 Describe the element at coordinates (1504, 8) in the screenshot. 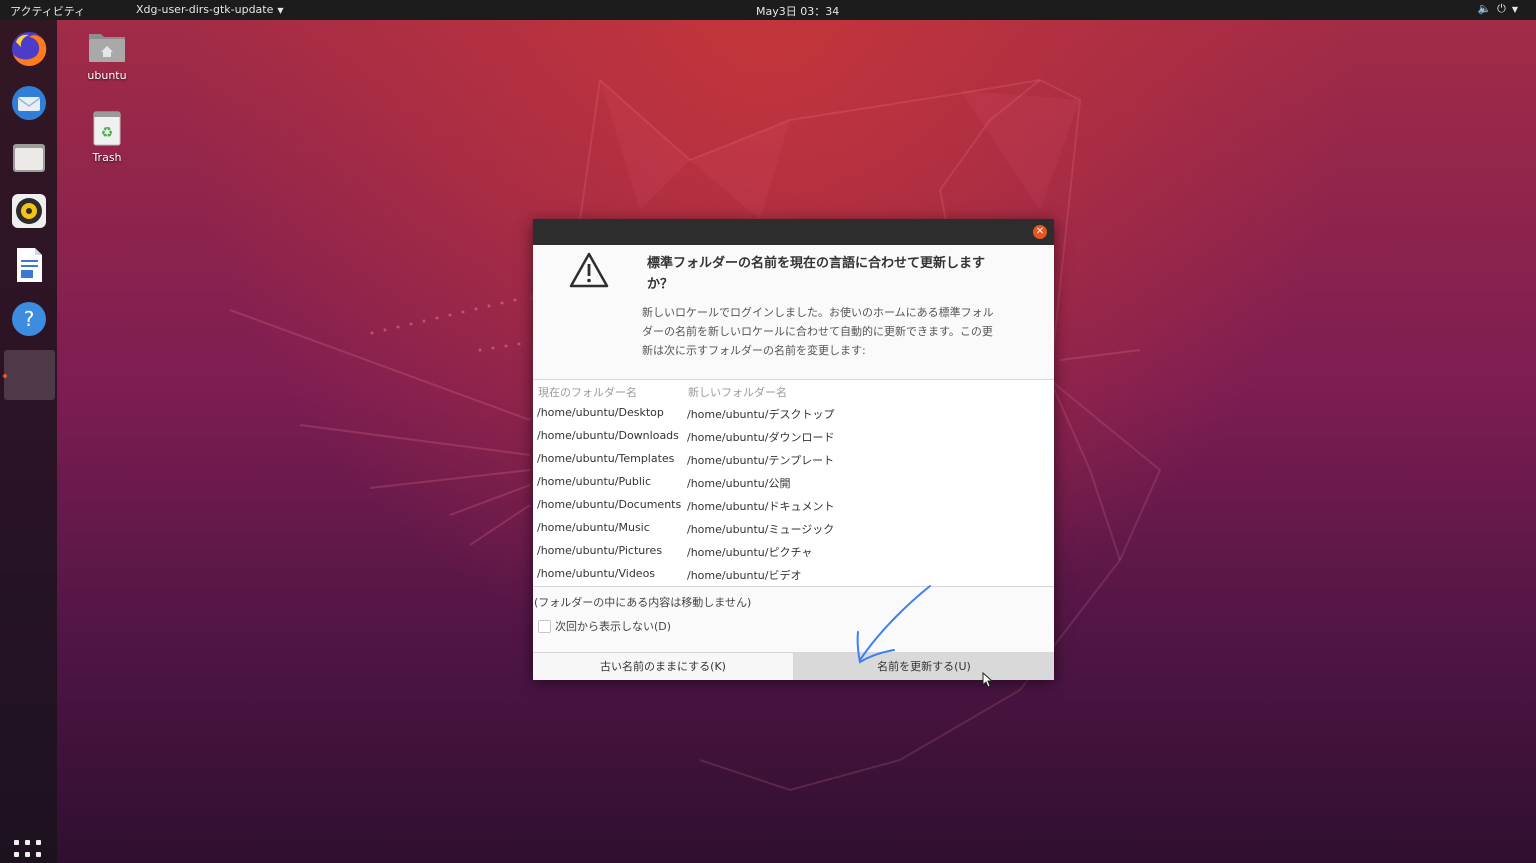

I see `power-icon: ⏻` at that location.